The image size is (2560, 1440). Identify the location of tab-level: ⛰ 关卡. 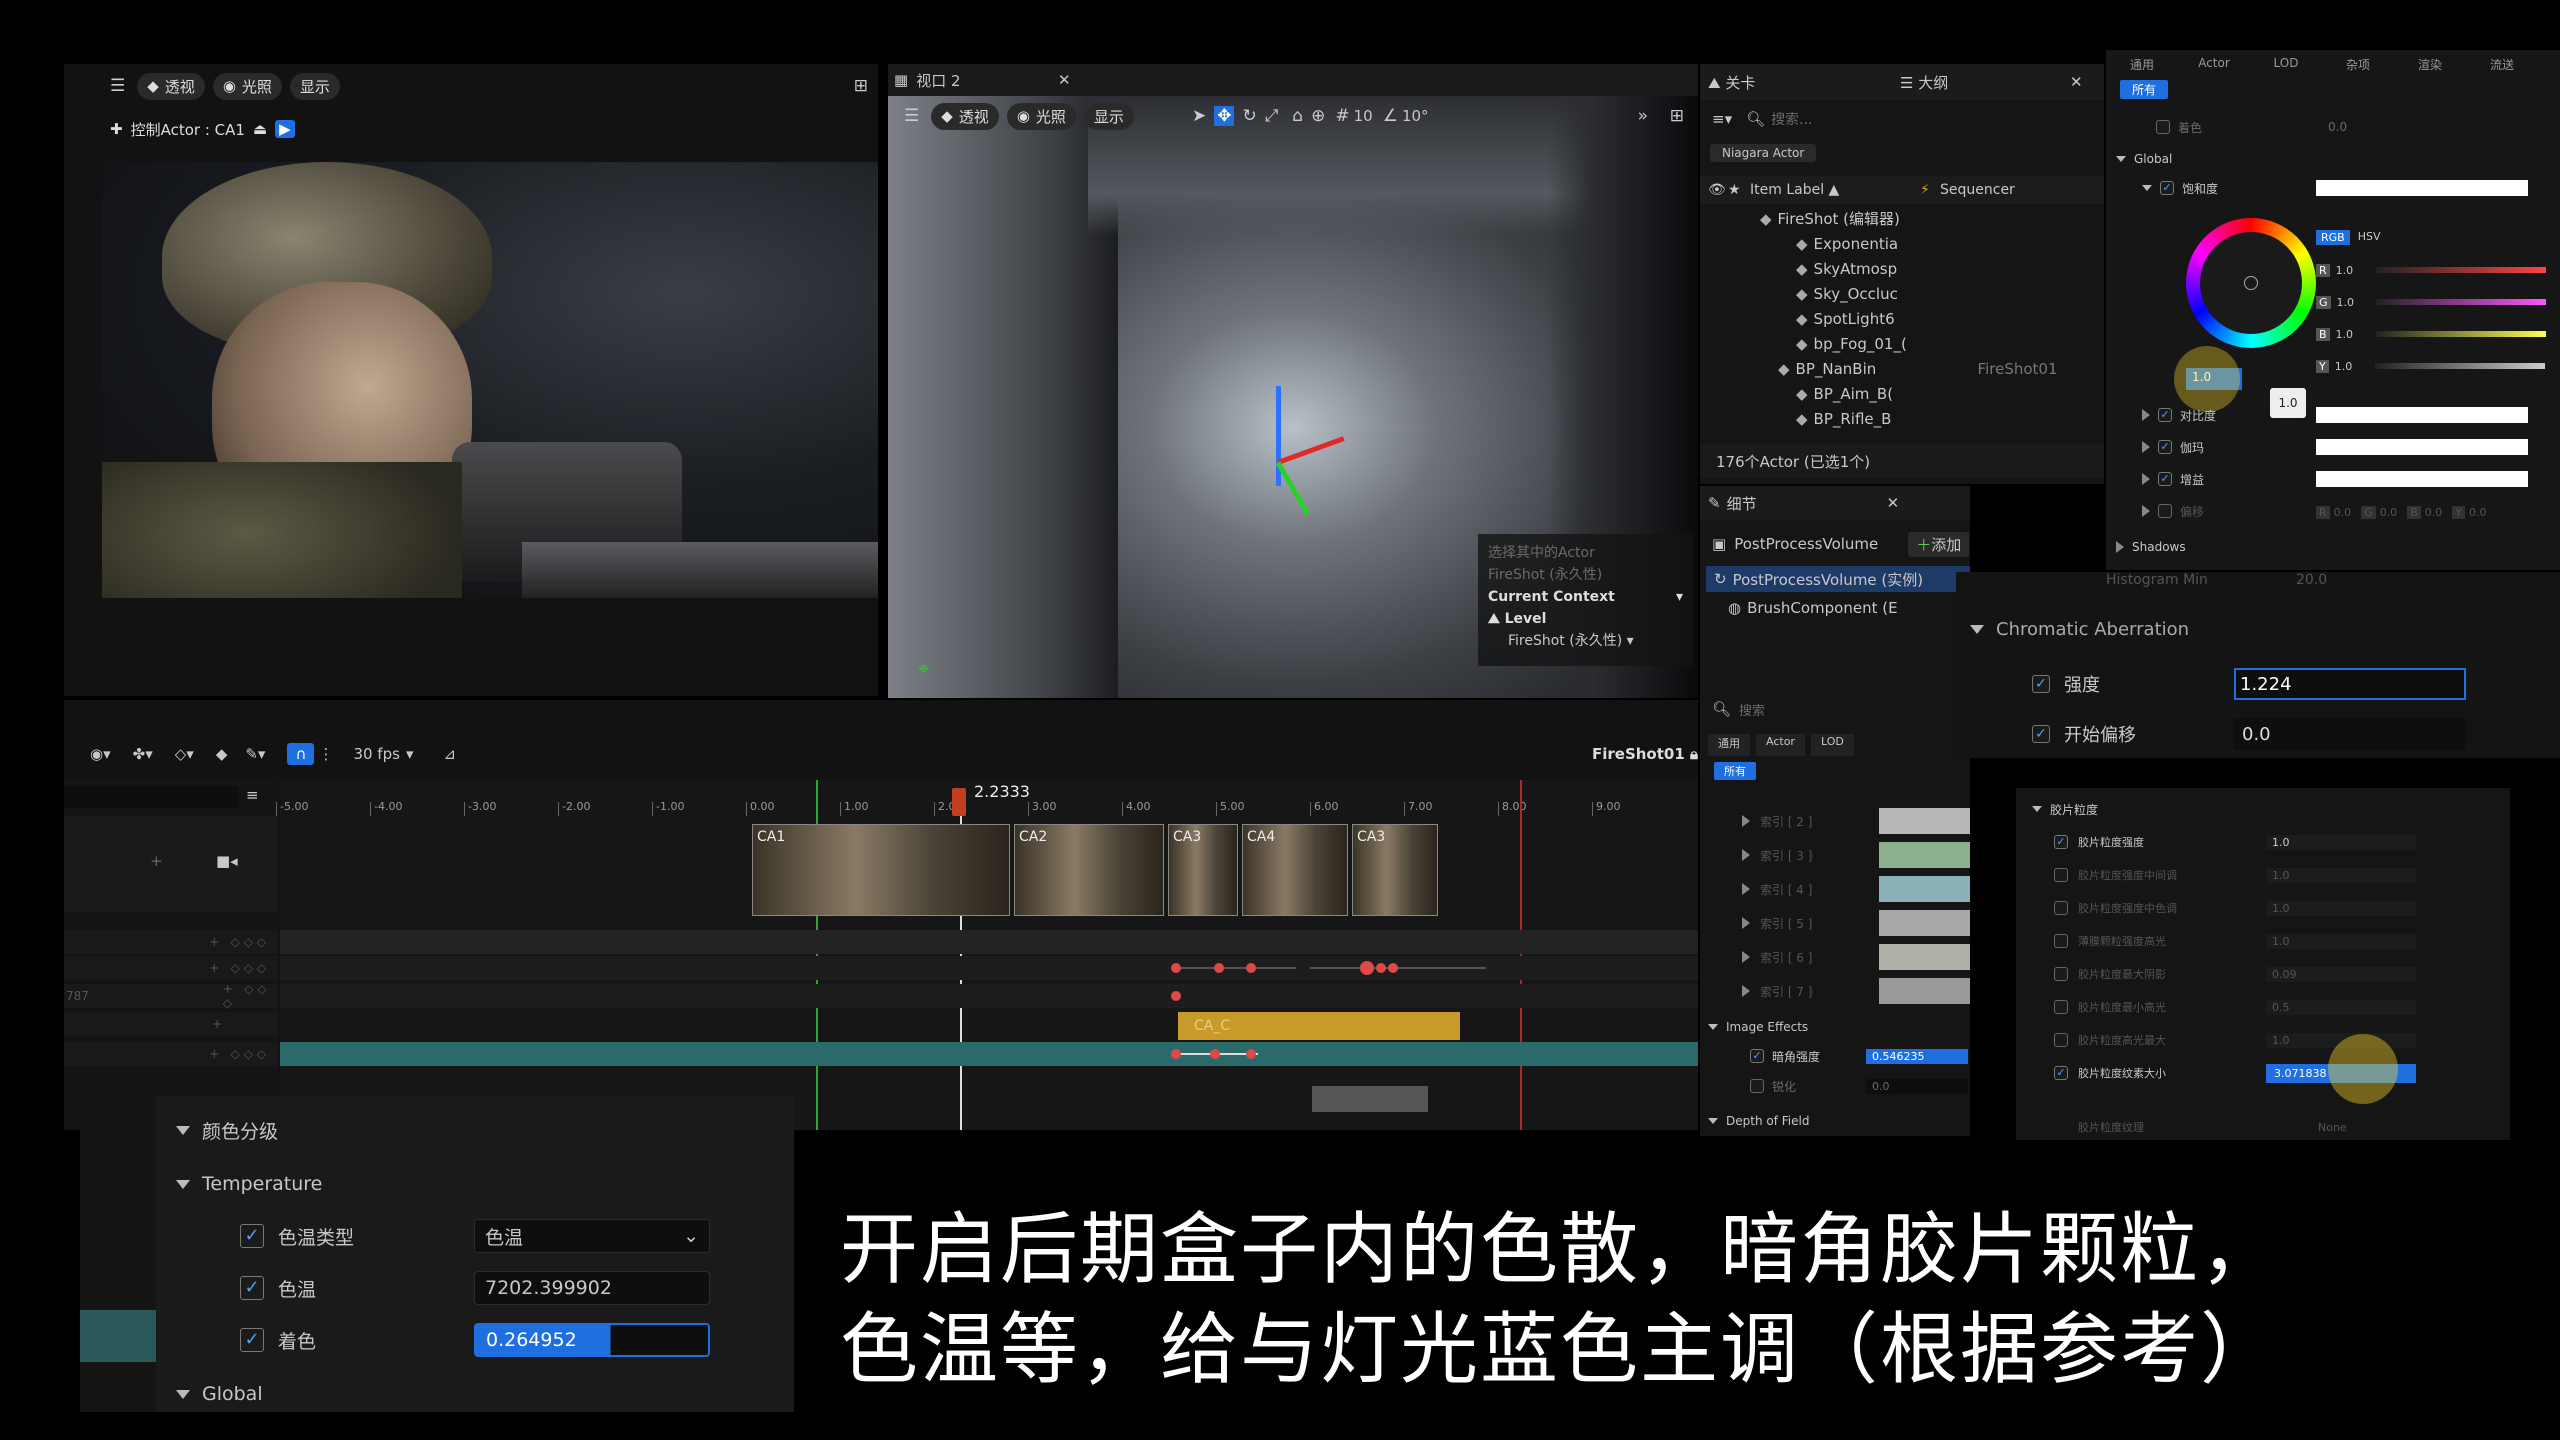
(1800, 82).